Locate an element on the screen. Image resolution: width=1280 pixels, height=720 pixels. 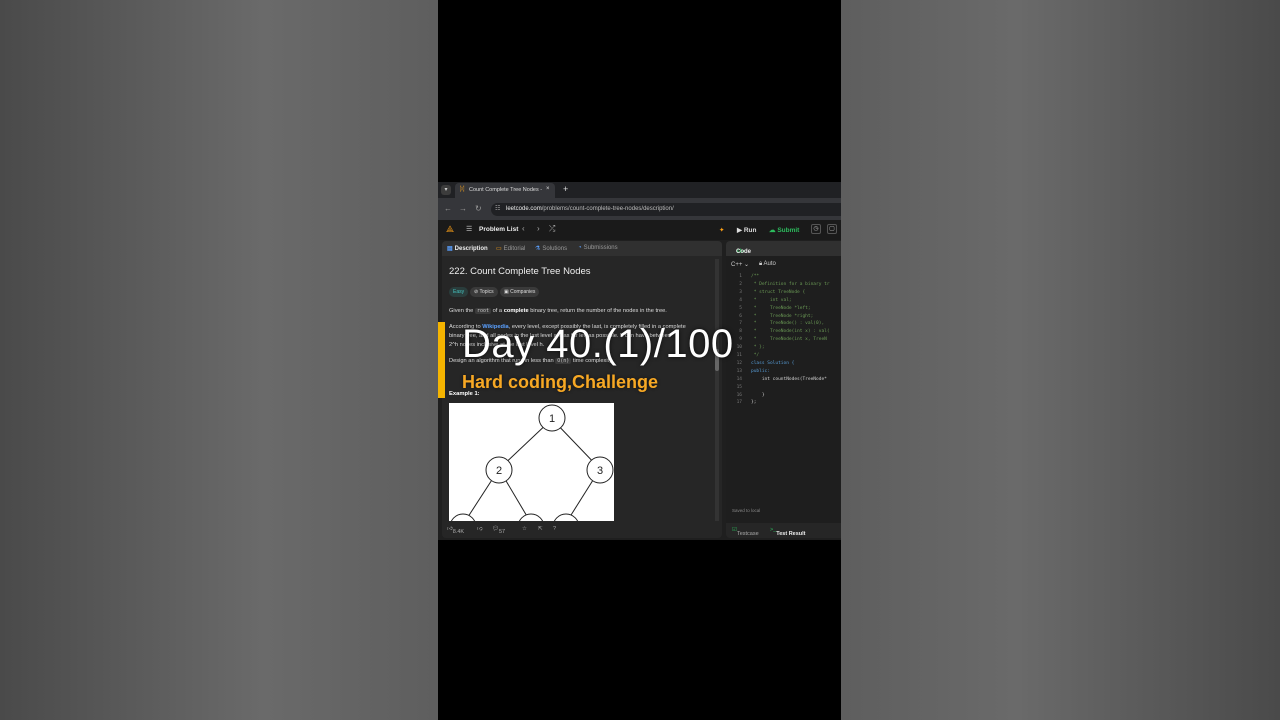
statement-text-a: Given the is located at coordinates (461, 311).